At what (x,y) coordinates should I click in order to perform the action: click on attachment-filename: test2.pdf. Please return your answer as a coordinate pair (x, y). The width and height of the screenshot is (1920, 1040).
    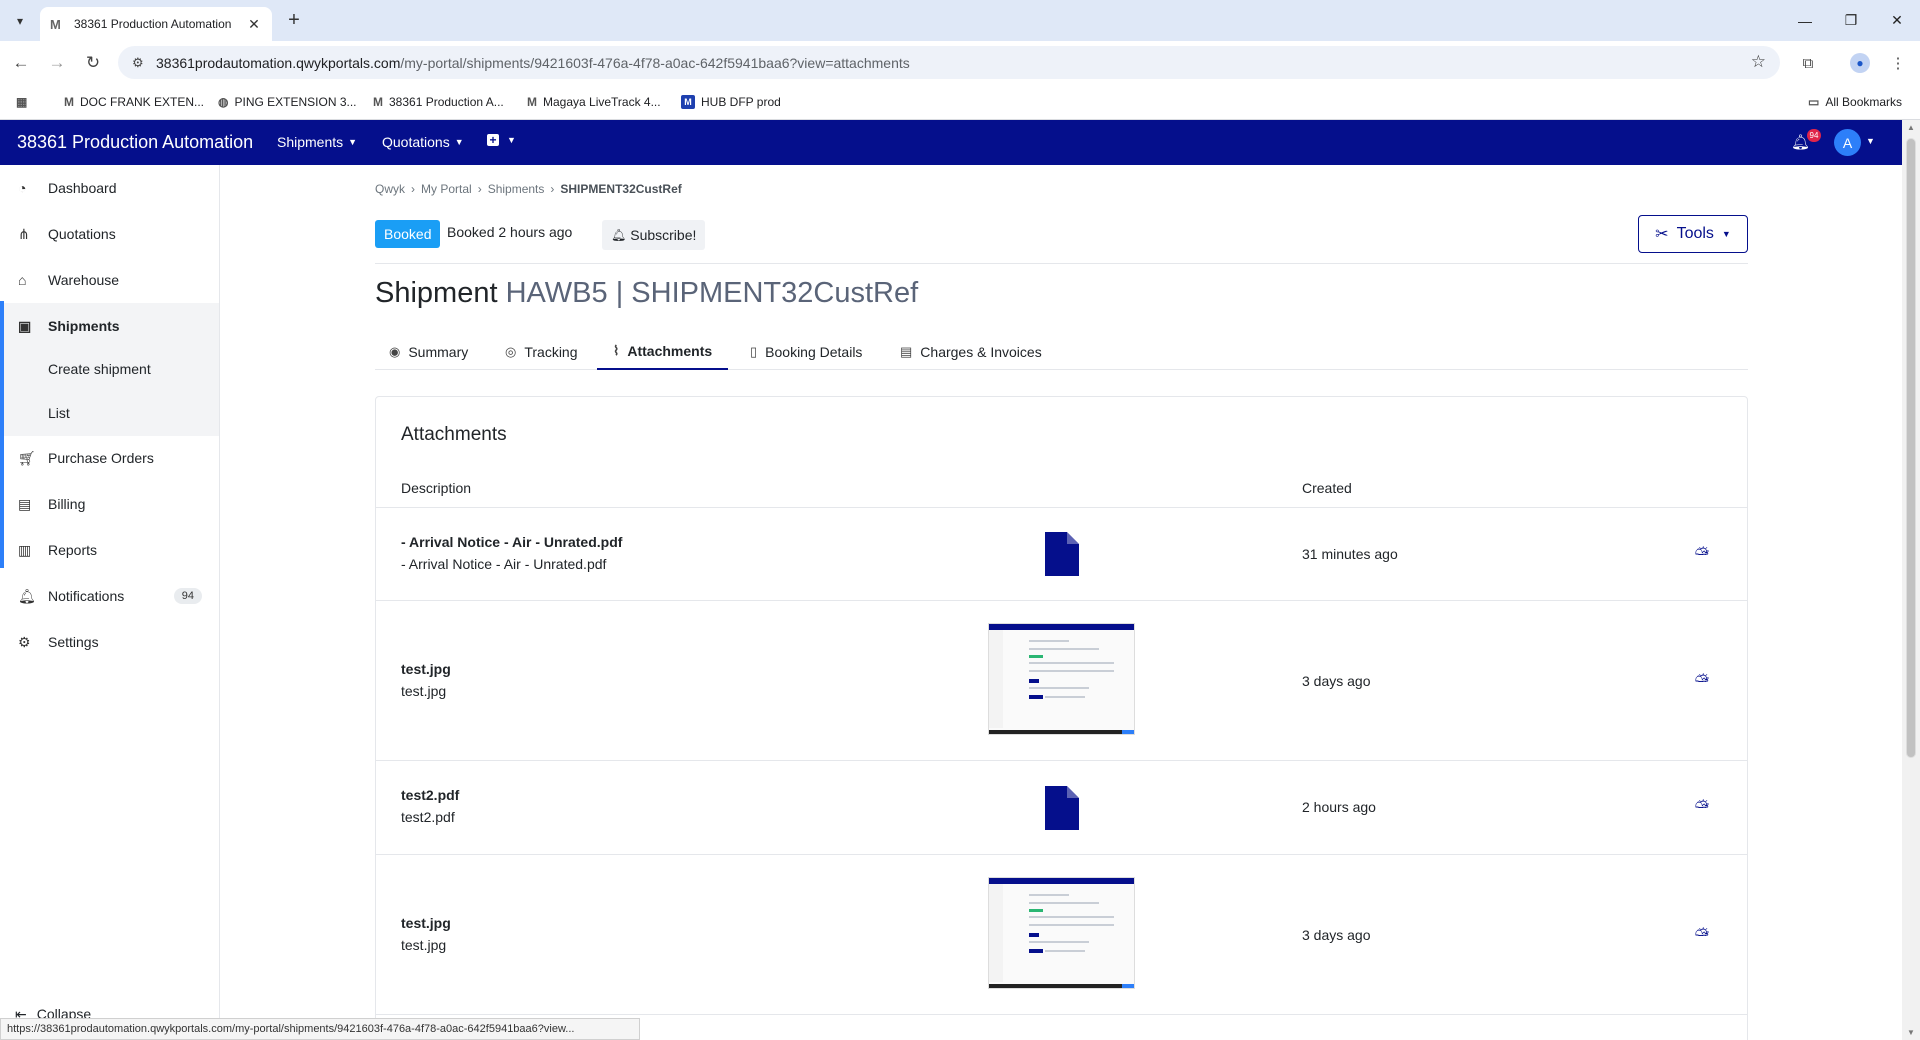
    Looking at the image, I should click on (428, 817).